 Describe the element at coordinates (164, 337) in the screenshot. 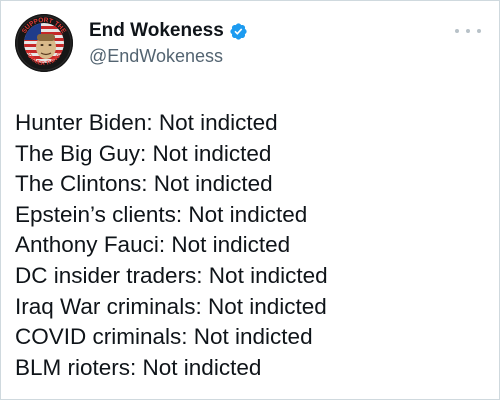

I see `tweet-line: COVID criminals: Not indicted` at that location.